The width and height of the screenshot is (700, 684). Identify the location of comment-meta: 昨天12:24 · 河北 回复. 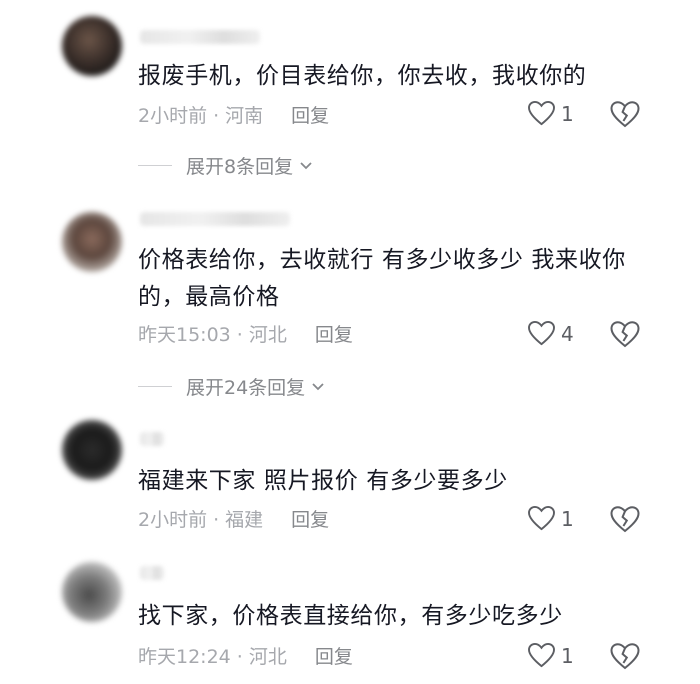
(245, 657).